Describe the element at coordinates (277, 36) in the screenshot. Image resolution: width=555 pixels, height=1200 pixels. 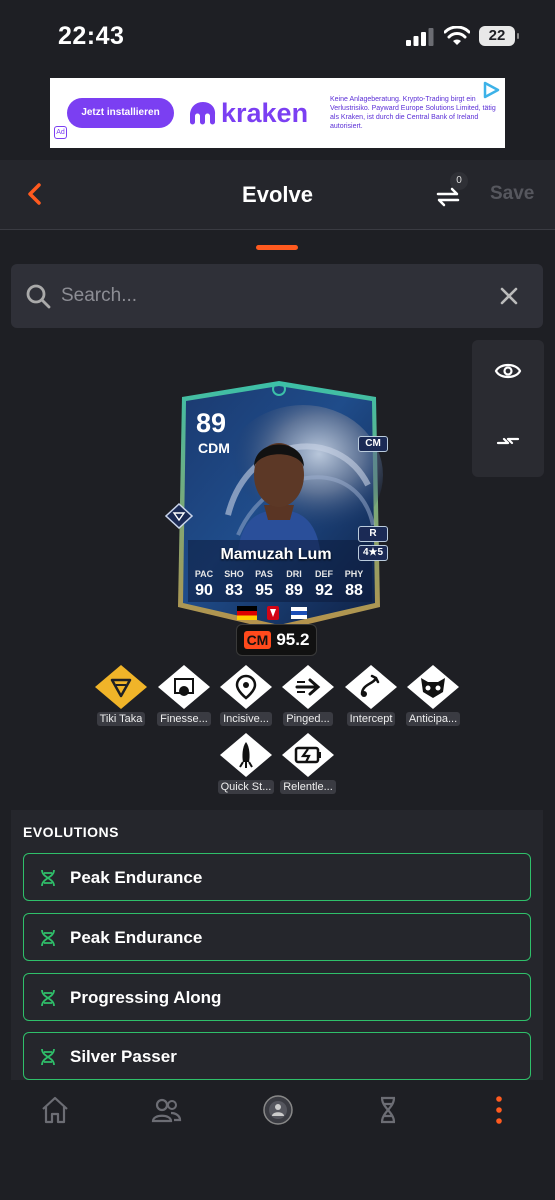
I see `status-bar: 22:43 22` at that location.